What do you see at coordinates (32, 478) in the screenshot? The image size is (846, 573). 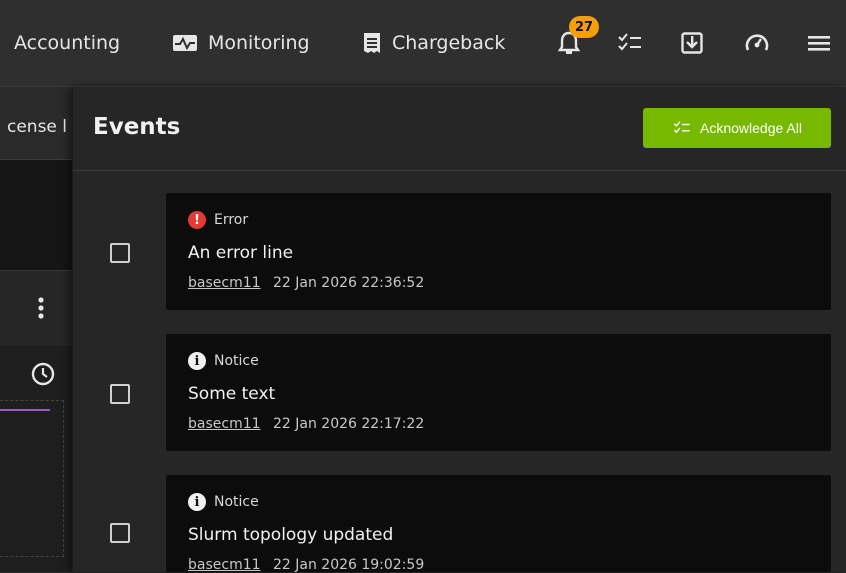 I see `background-plot-frame` at bounding box center [32, 478].